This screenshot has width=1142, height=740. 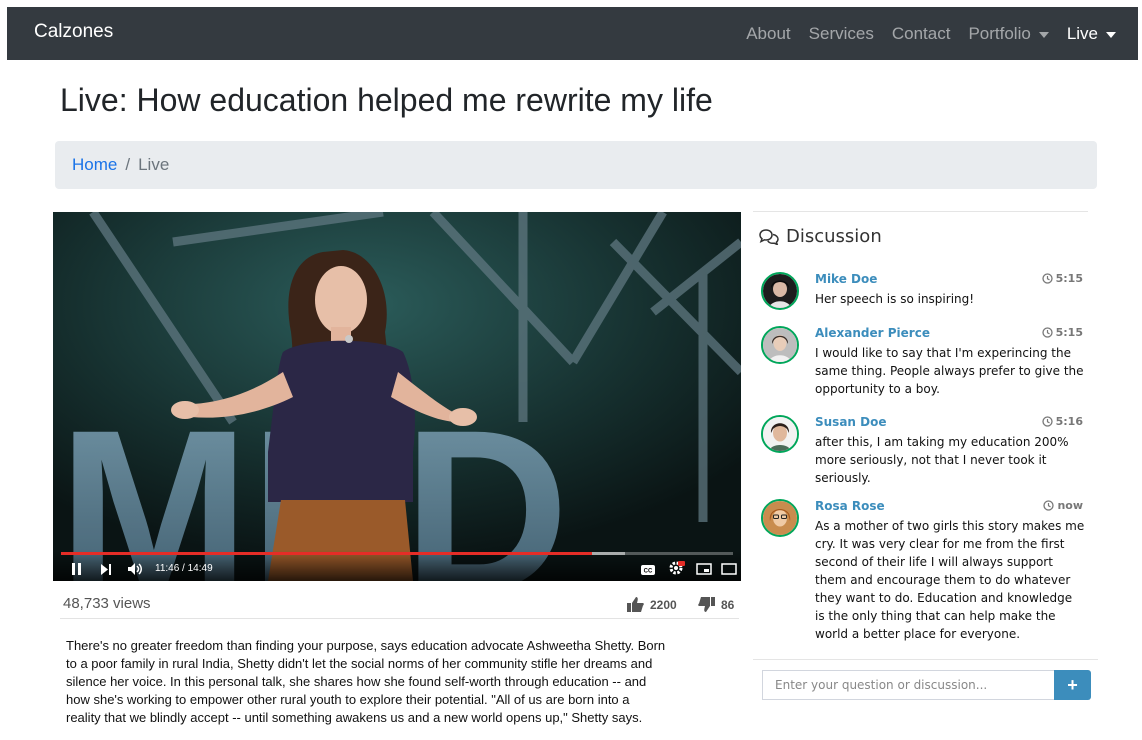 I want to click on submit-discussion-button: +, so click(x=1072, y=685).